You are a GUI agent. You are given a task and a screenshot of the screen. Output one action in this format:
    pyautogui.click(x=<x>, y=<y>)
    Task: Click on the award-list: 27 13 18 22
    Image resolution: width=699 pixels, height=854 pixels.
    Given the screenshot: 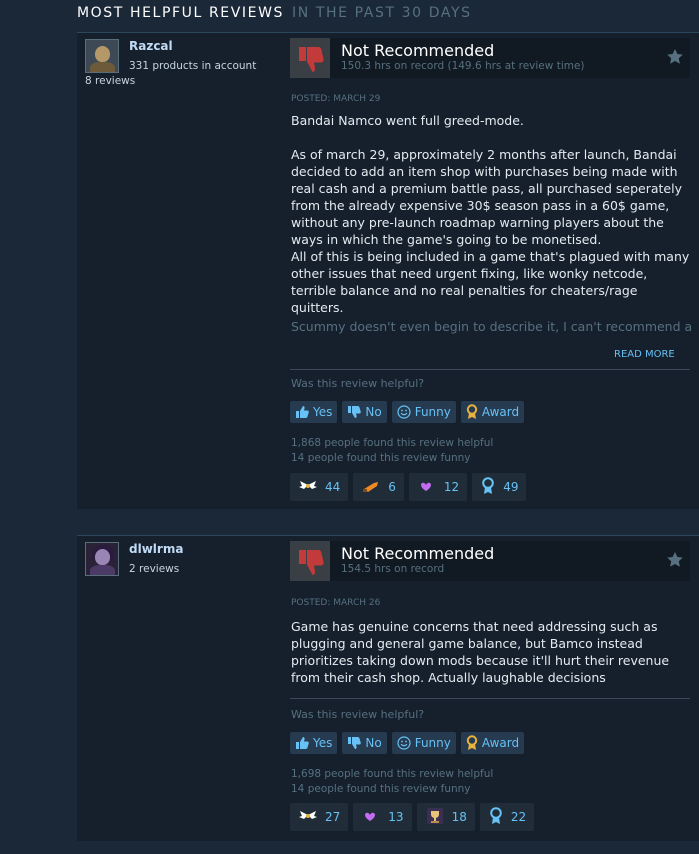 What is the action you would take?
    pyautogui.click(x=412, y=817)
    